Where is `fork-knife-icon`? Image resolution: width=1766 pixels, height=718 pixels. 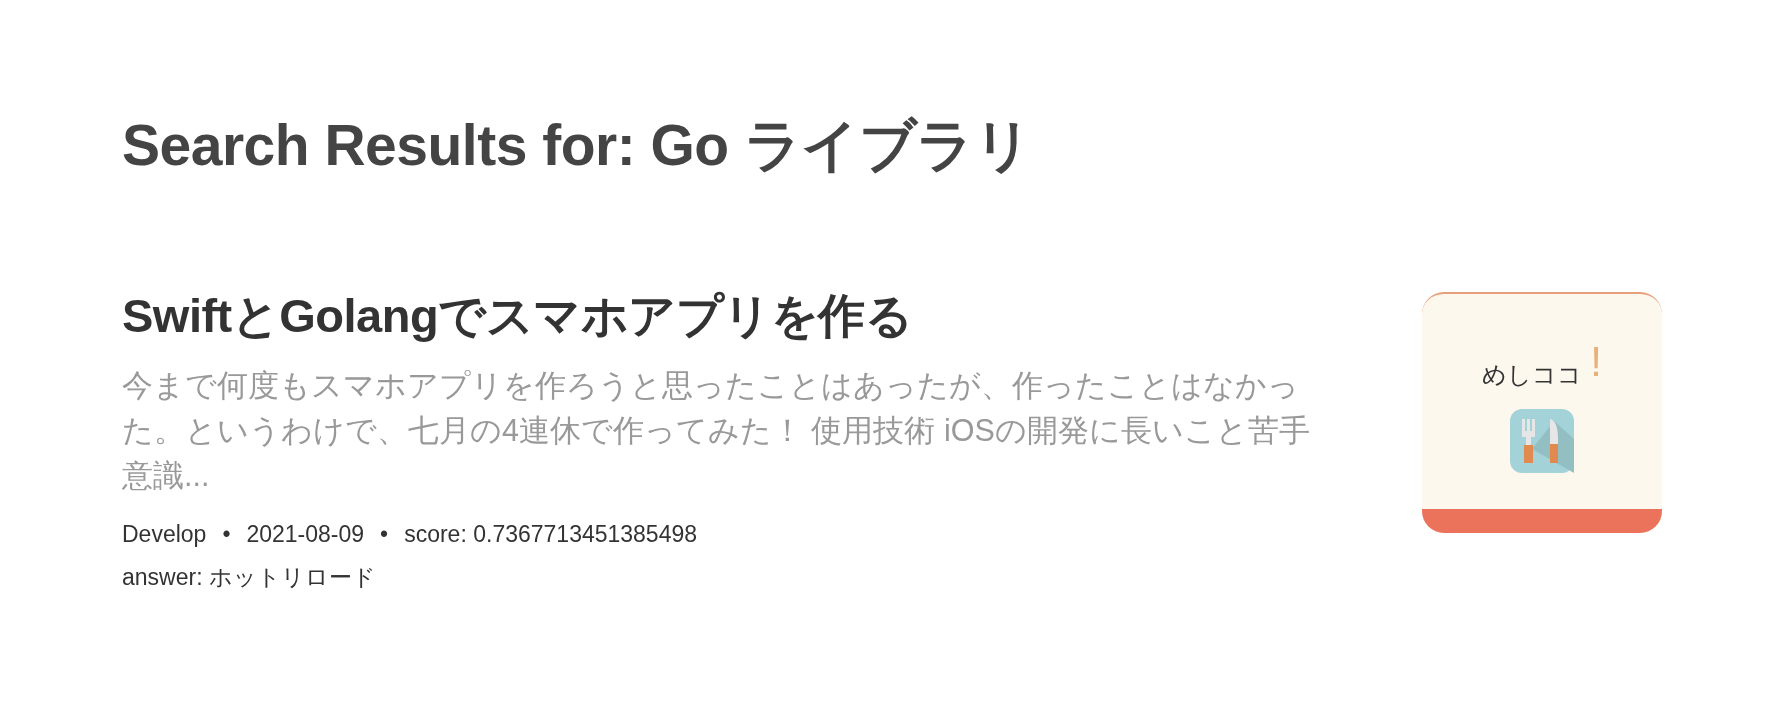
fork-knife-icon is located at coordinates (1542, 441).